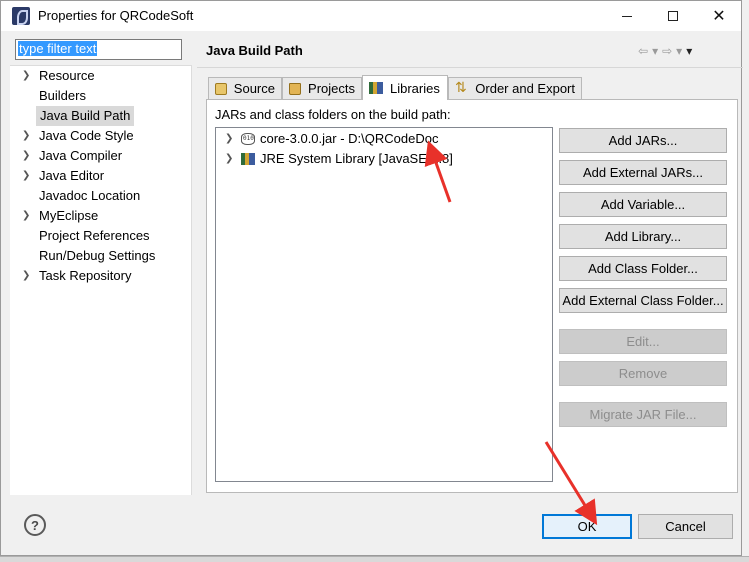 Image resolution: width=749 pixels, height=562 pixels. What do you see at coordinates (587, 526) in the screenshot?
I see `ok-button: OK` at bounding box center [587, 526].